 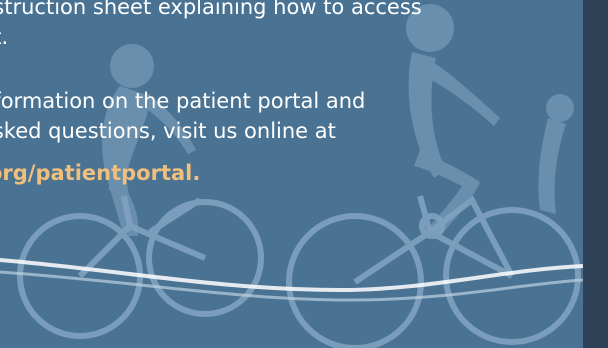 I want to click on right-edge-bar, so click(x=595, y=174).